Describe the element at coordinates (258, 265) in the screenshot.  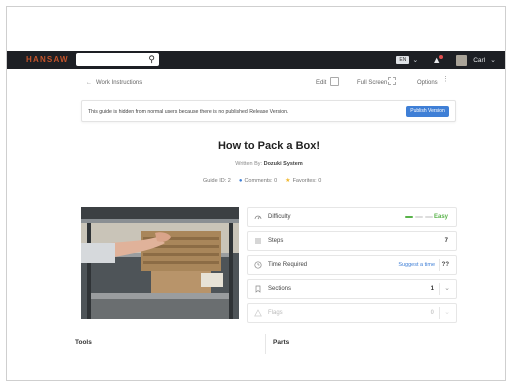
I see `clock-icon` at that location.